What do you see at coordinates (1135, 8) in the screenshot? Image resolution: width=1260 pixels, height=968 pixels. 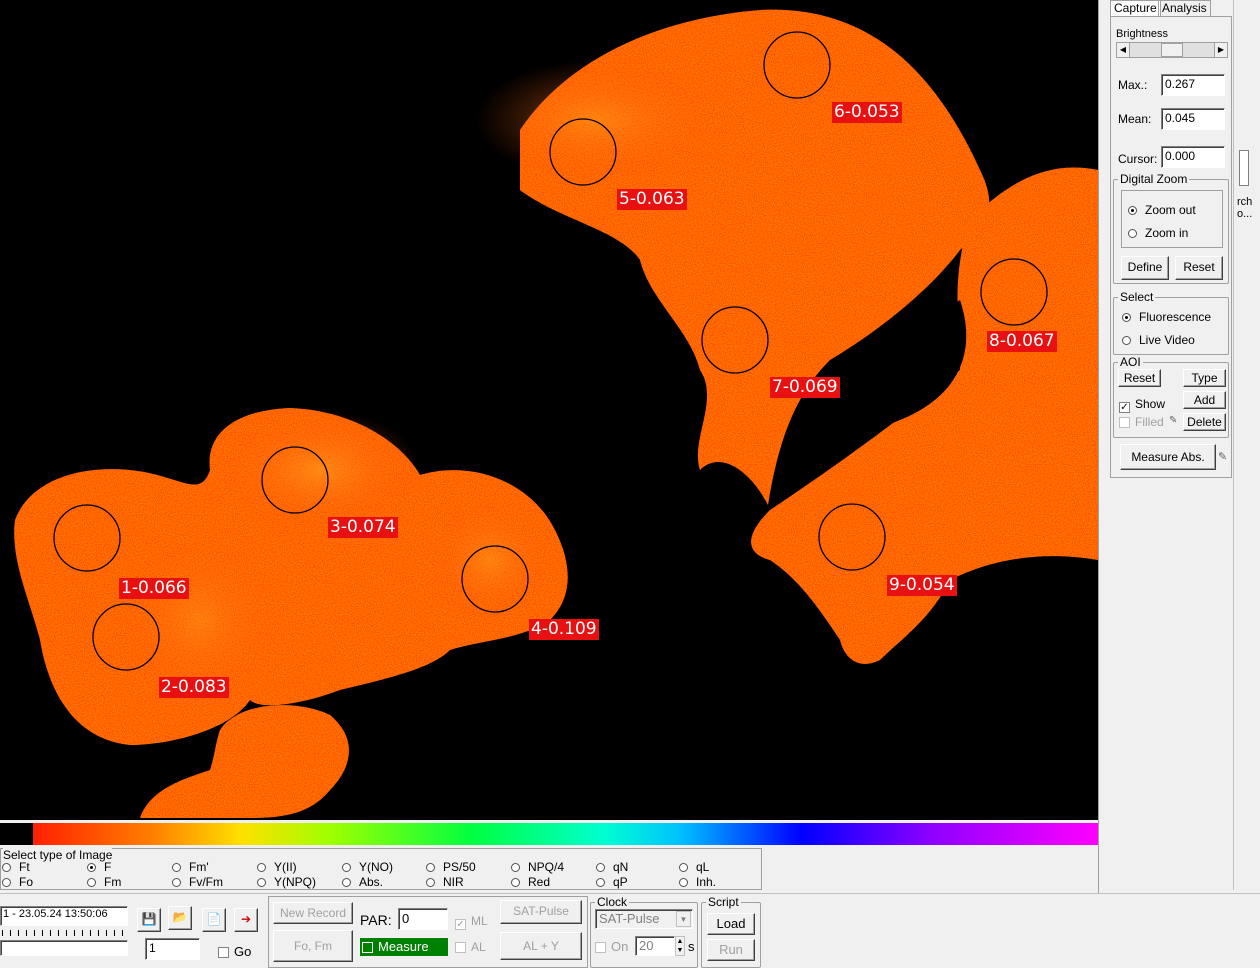 I see `tab-capture: Capture` at bounding box center [1135, 8].